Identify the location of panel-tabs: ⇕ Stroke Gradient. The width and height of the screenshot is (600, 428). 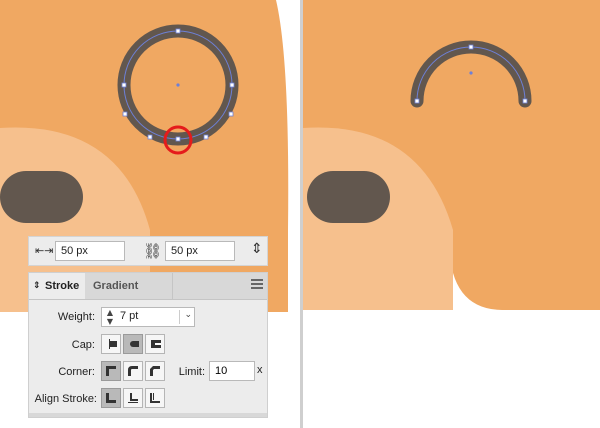
(148, 286).